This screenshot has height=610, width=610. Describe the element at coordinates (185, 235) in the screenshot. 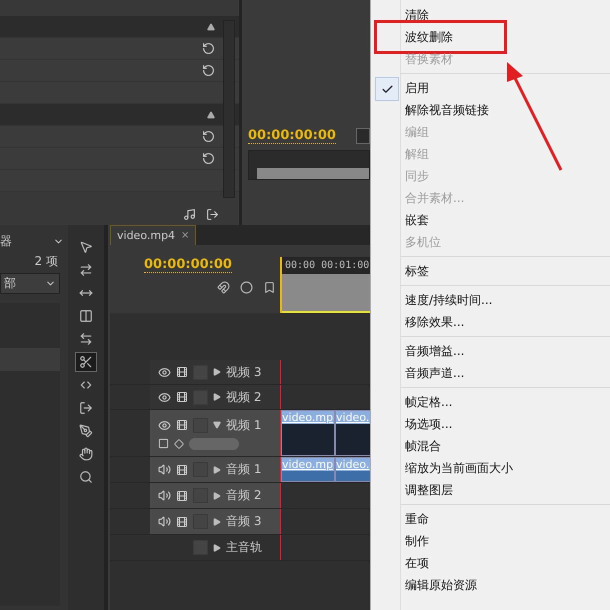

I see `close-icon: ×` at that location.